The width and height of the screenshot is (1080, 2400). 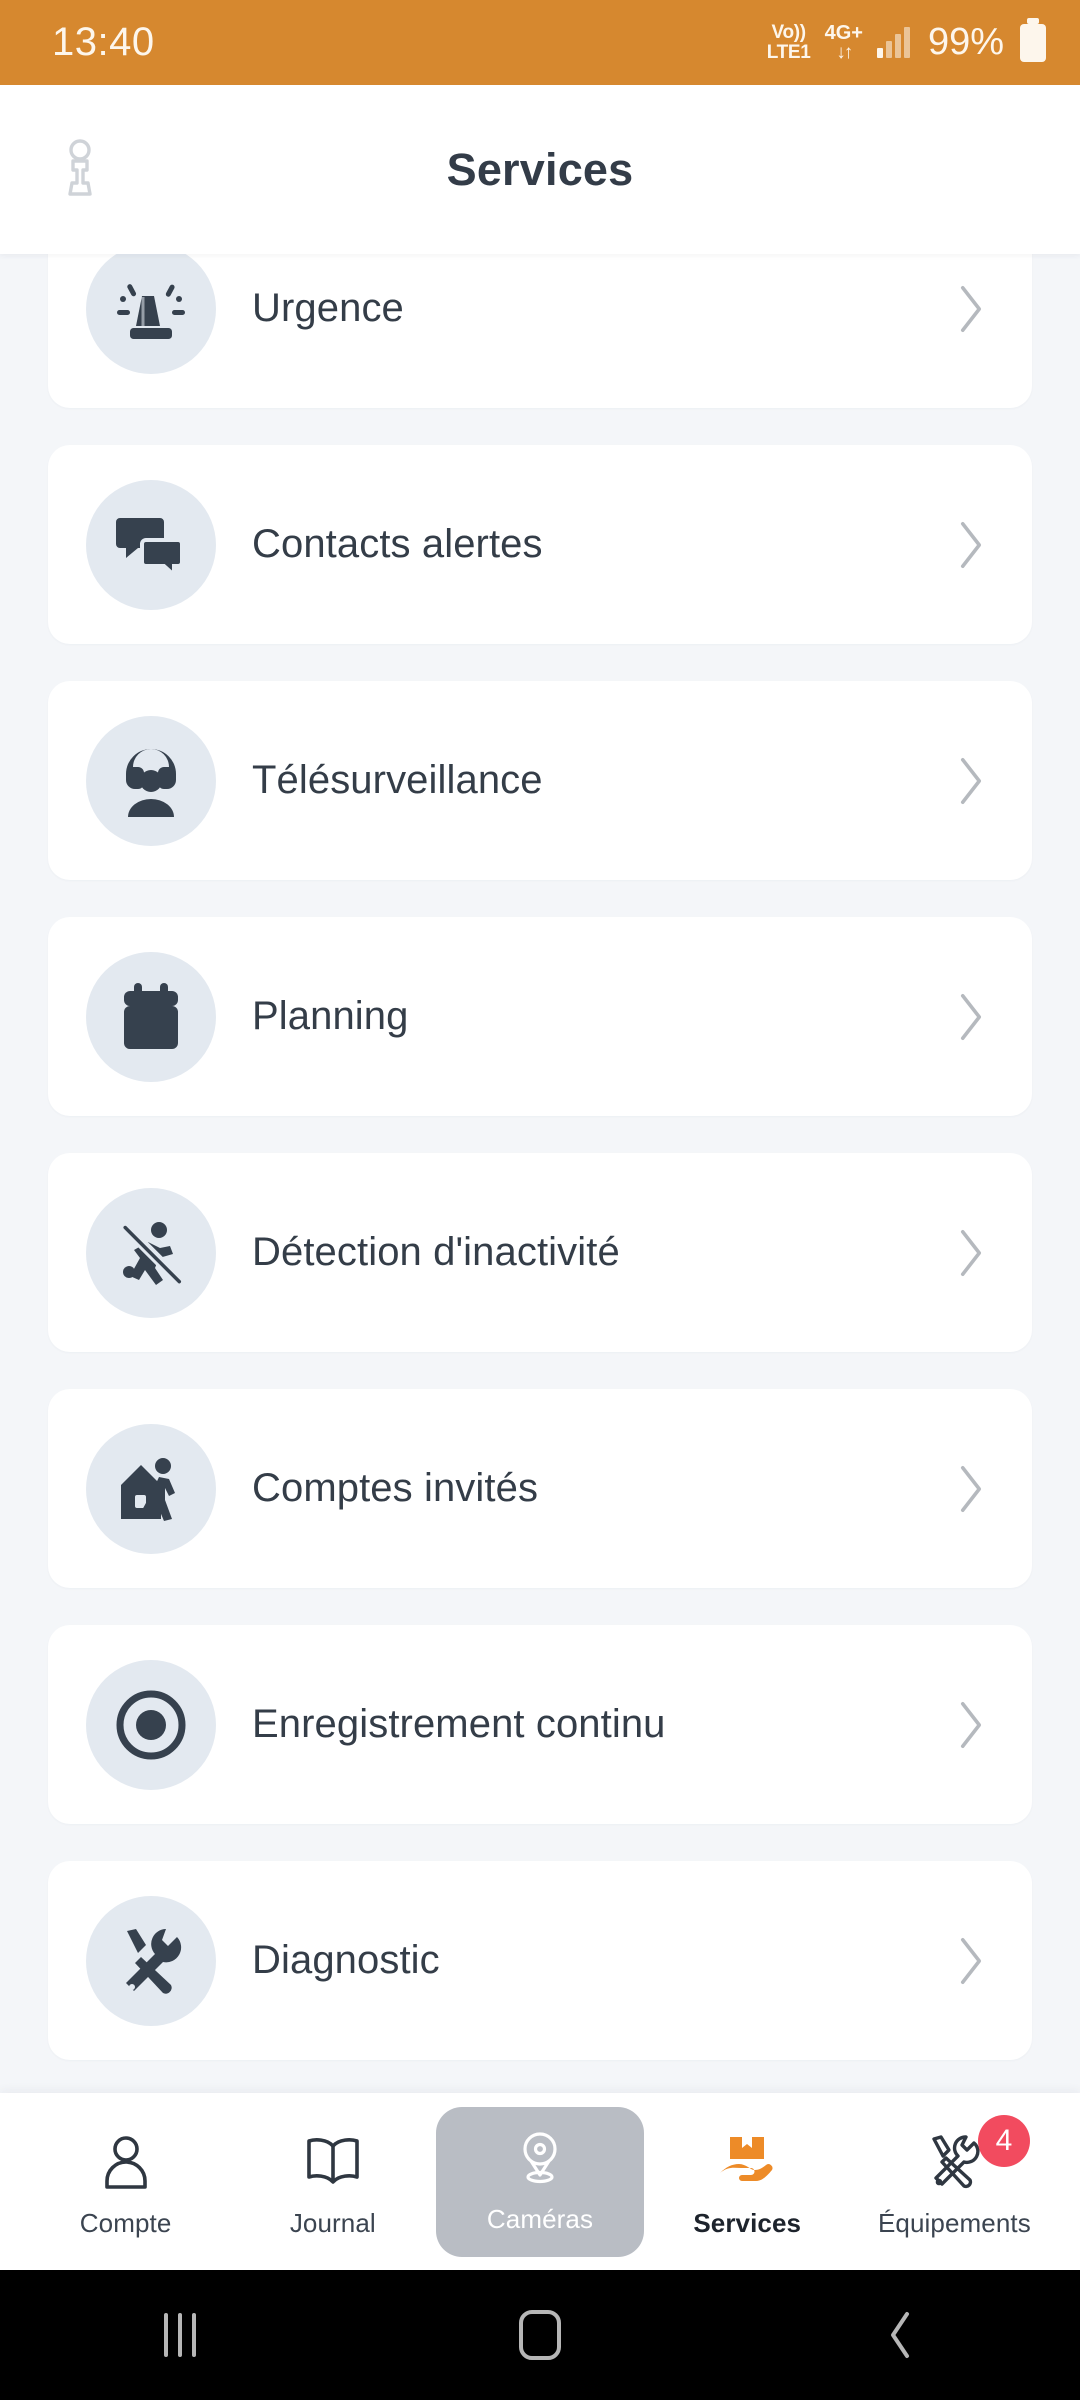 I want to click on headset-agent-icon, so click(x=151, y=780).